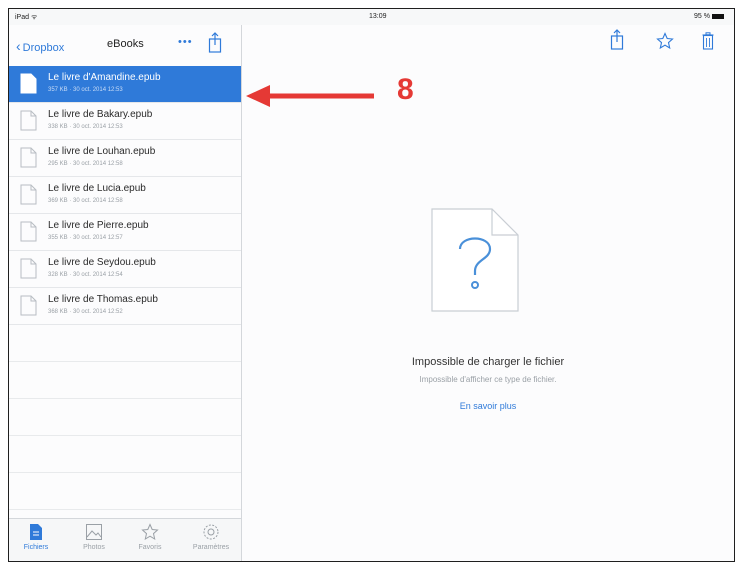 The width and height of the screenshot is (739, 566). I want to click on gear-icon, so click(211, 532).